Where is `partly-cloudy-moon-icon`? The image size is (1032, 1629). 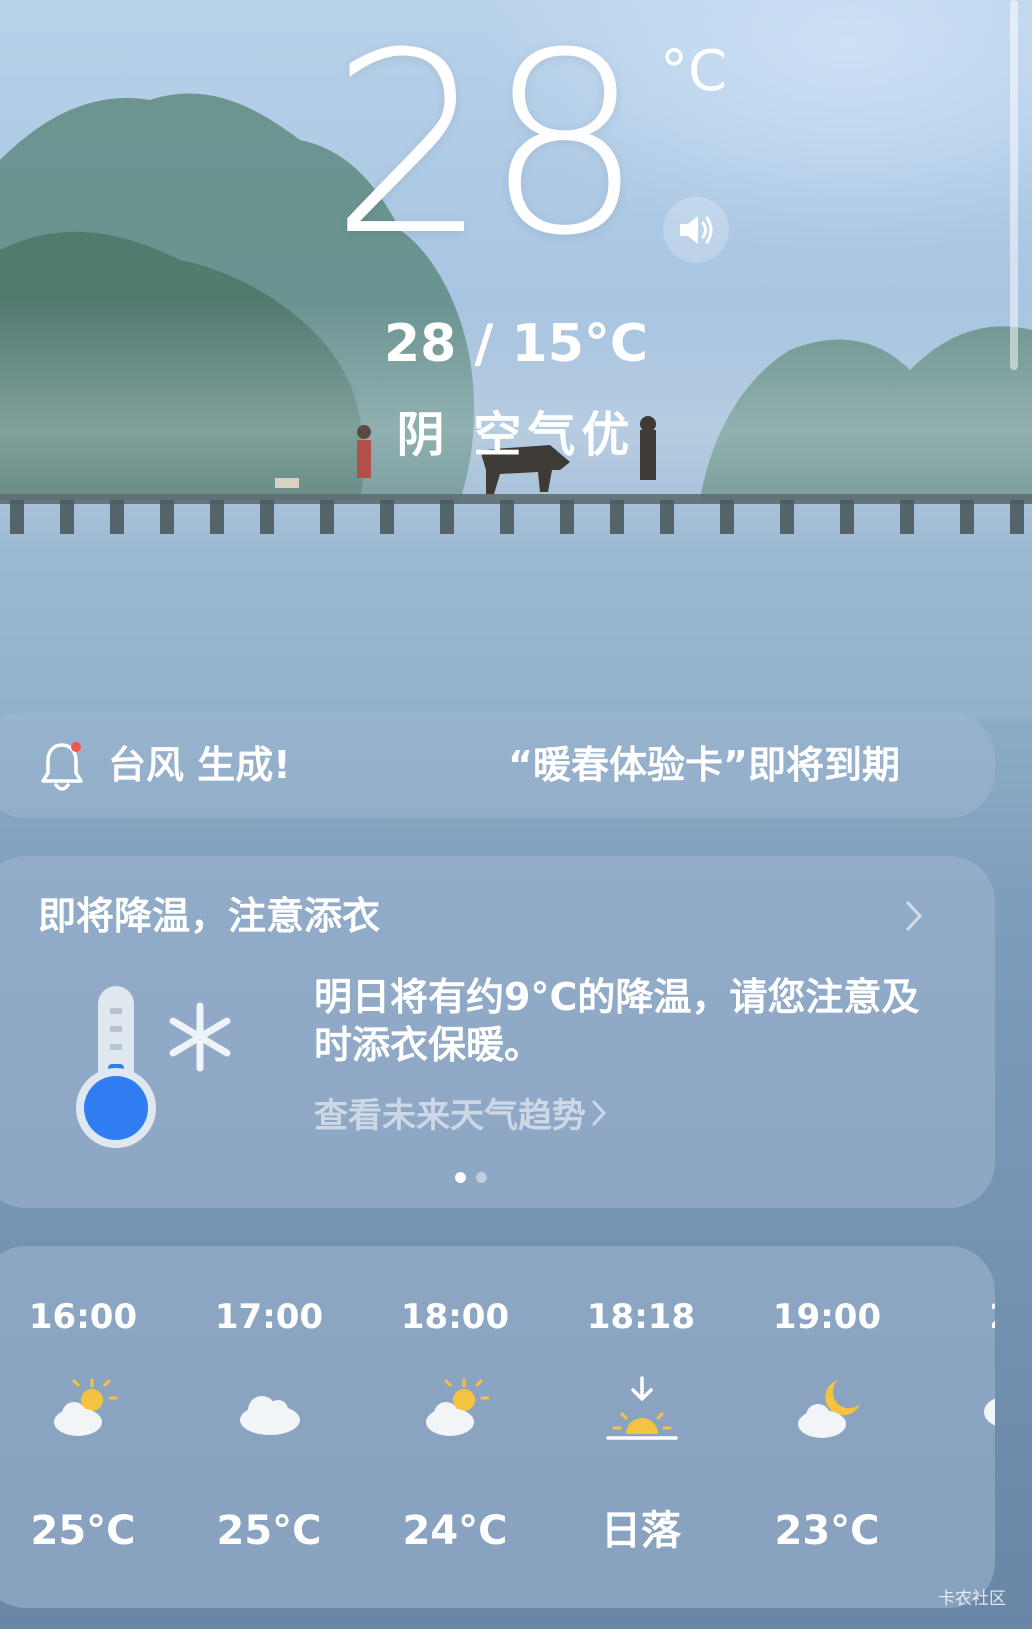
partly-cloudy-moon-icon is located at coordinates (829, 1409).